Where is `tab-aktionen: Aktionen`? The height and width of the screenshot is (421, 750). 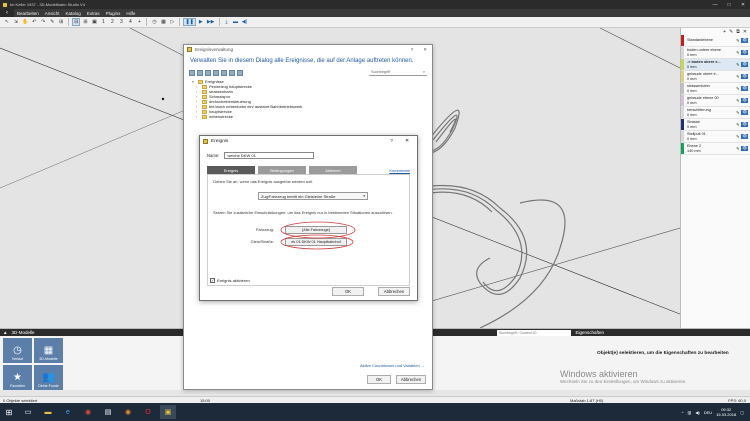 tab-aktionen: Aktionen is located at coordinates (333, 170).